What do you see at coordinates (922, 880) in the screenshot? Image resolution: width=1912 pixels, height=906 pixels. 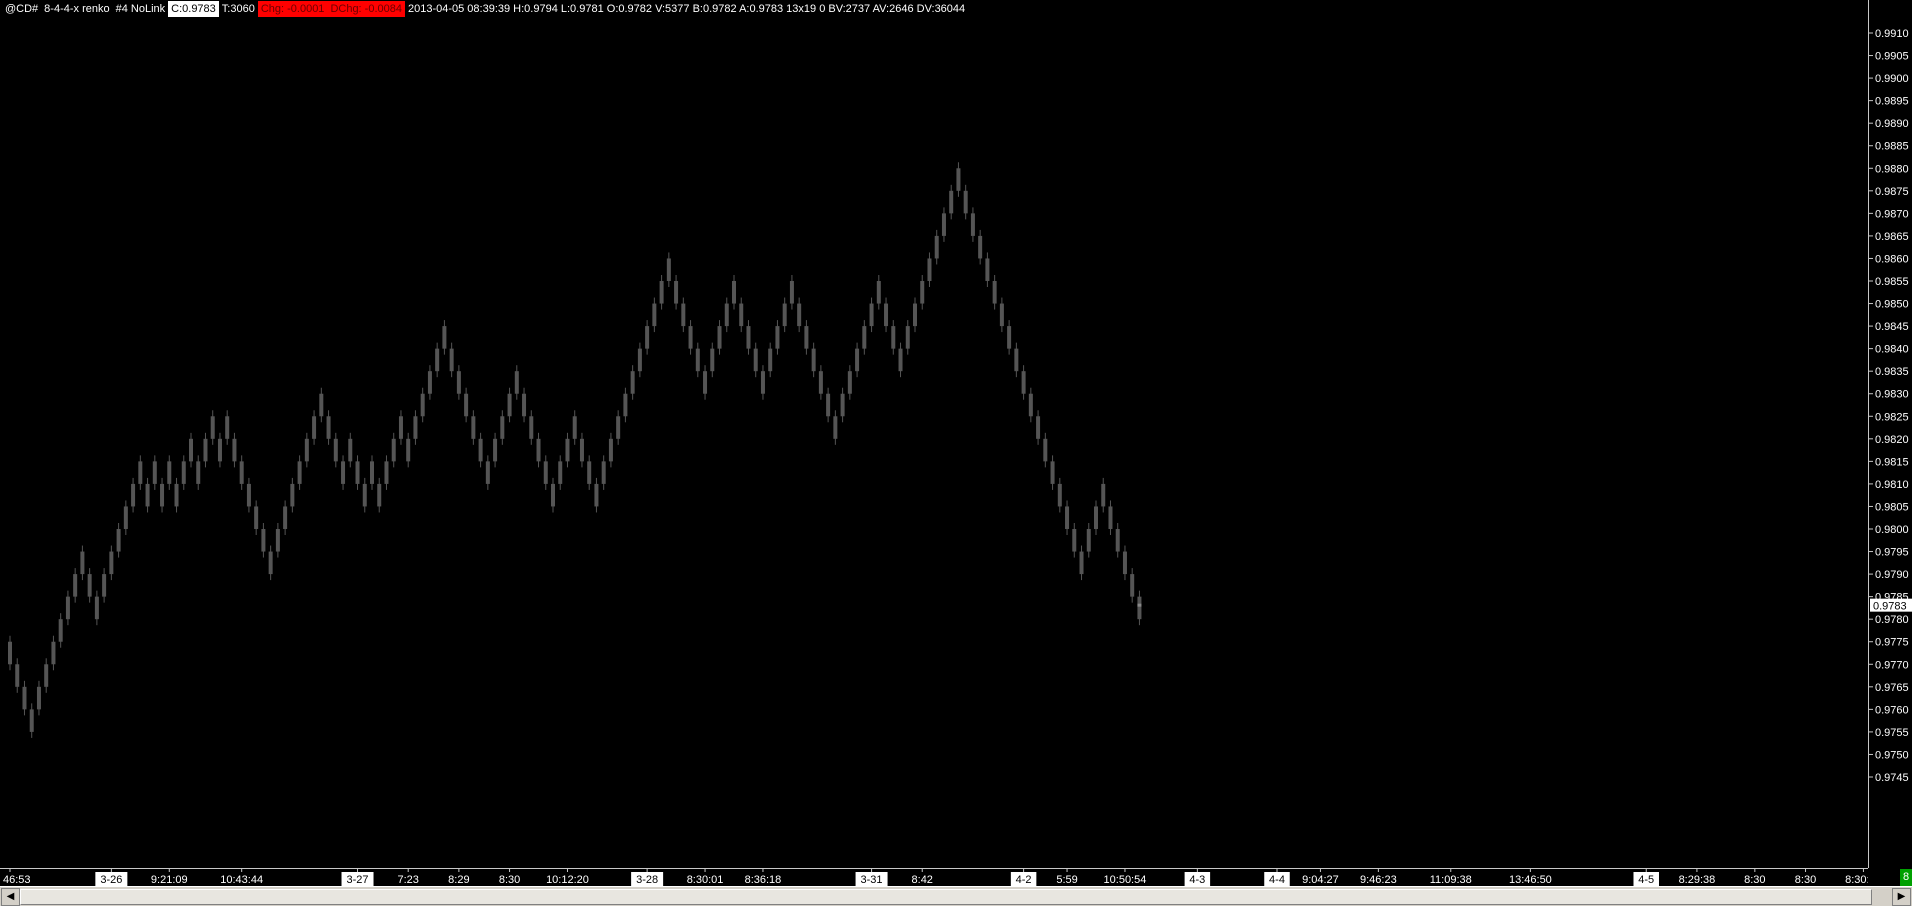 I see `time-label: 8:42` at bounding box center [922, 880].